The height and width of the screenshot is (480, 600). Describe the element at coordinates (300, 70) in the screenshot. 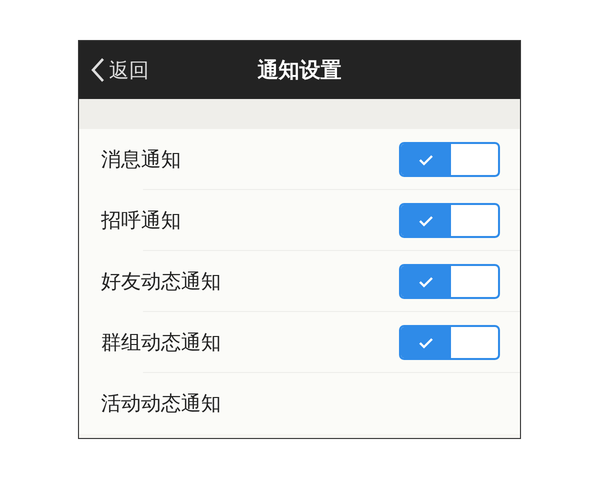

I see `page-title: 通知设置` at that location.